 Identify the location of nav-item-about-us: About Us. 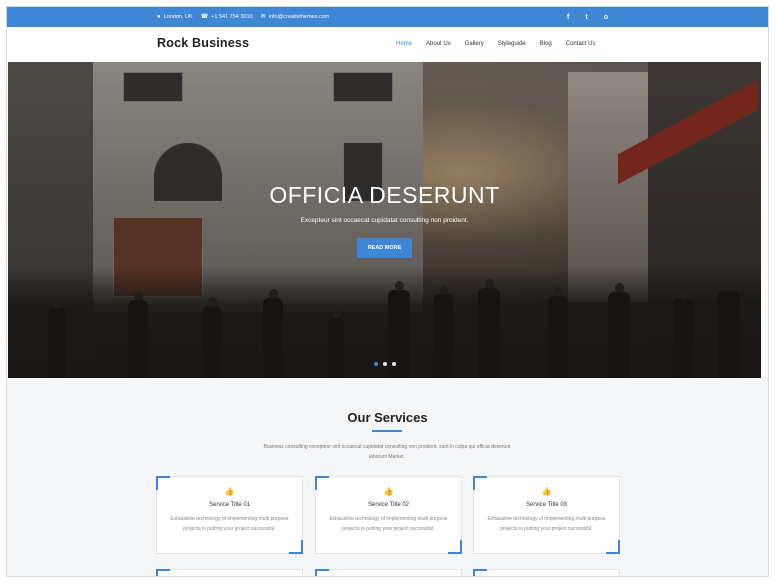
(438, 44).